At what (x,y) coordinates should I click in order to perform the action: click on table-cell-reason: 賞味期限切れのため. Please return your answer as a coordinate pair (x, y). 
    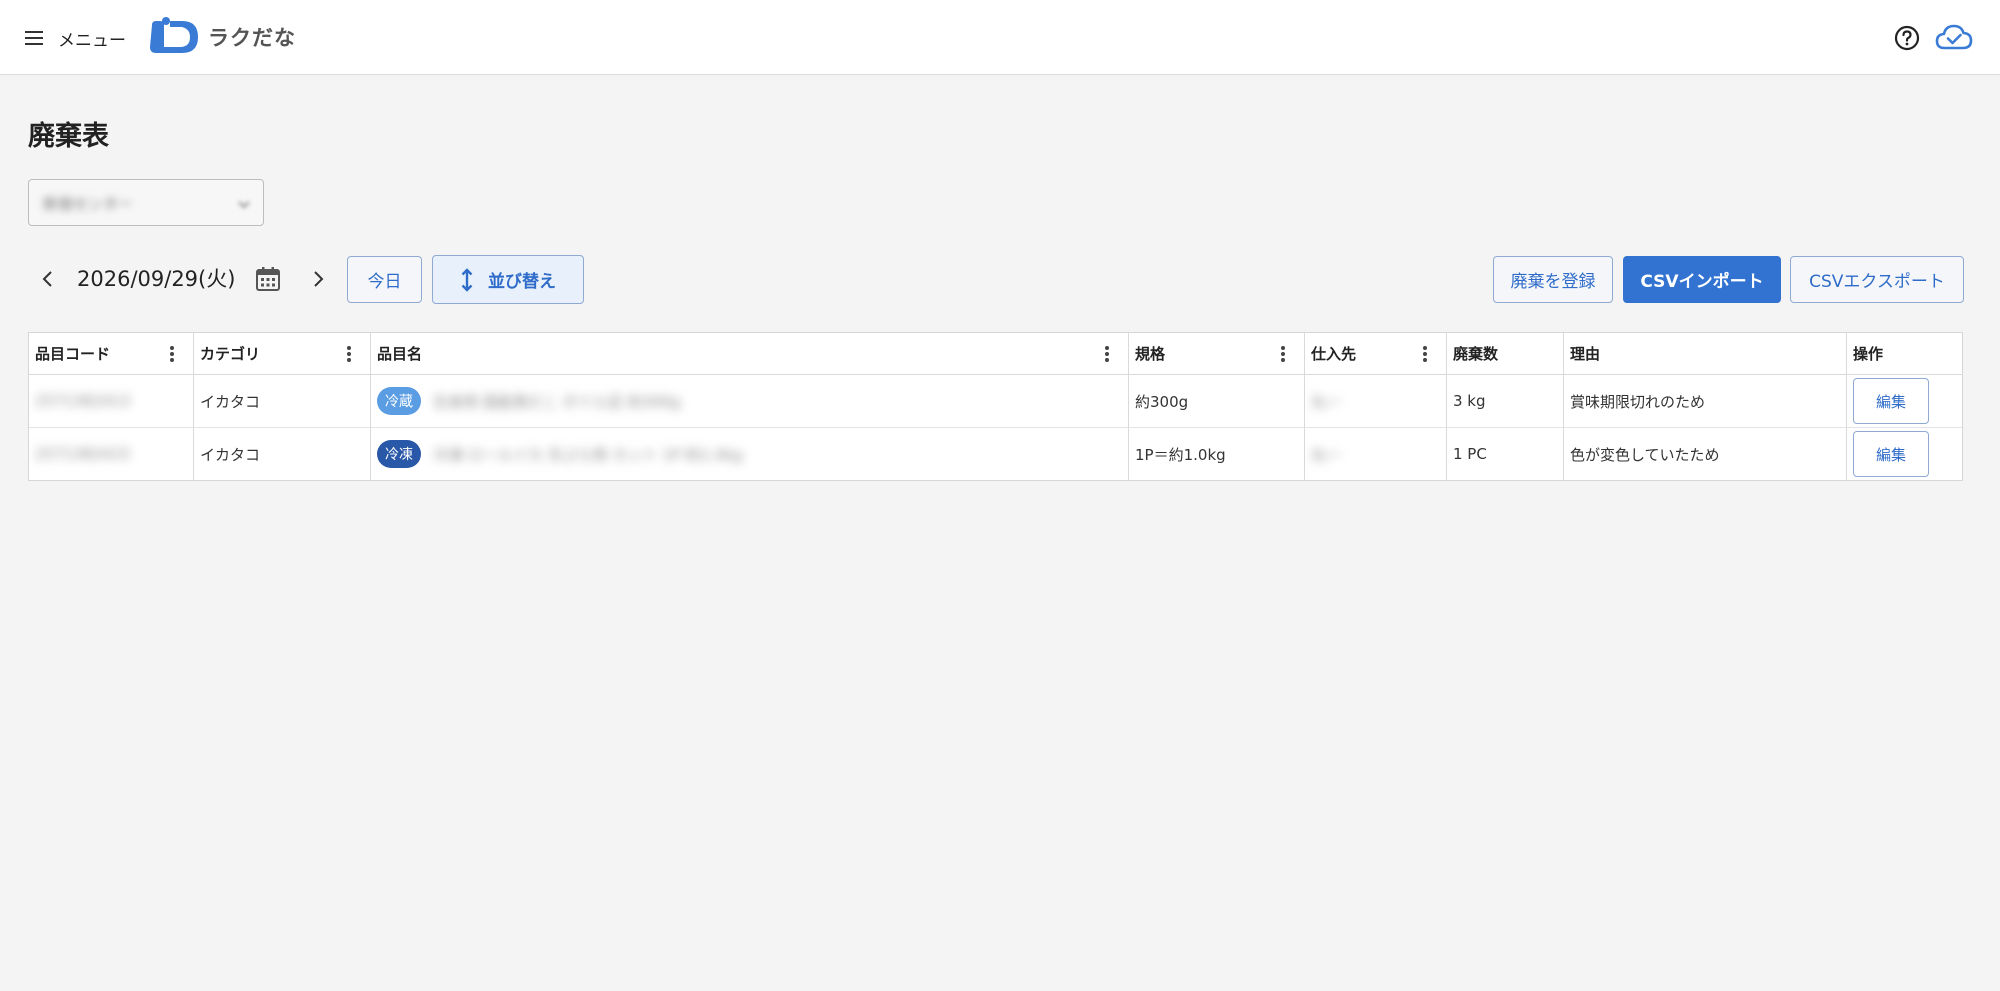
    Looking at the image, I should click on (1705, 401).